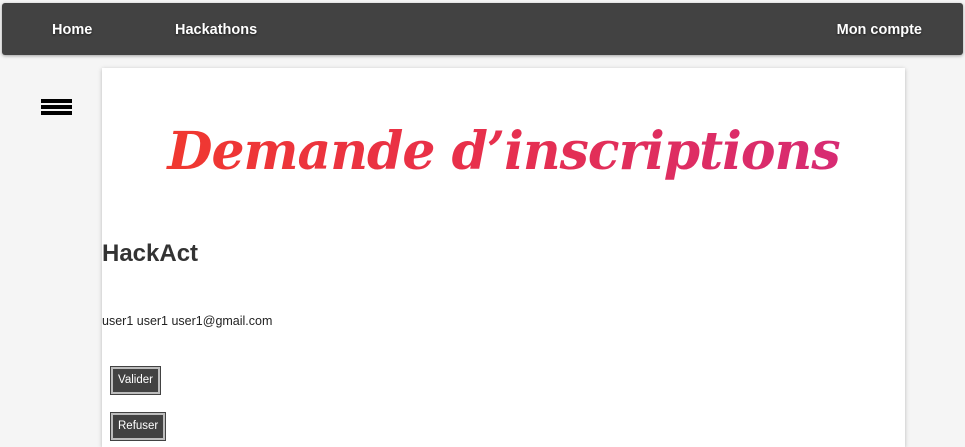  Describe the element at coordinates (150, 253) in the screenshot. I see `hackathon-name: HackAct` at that location.